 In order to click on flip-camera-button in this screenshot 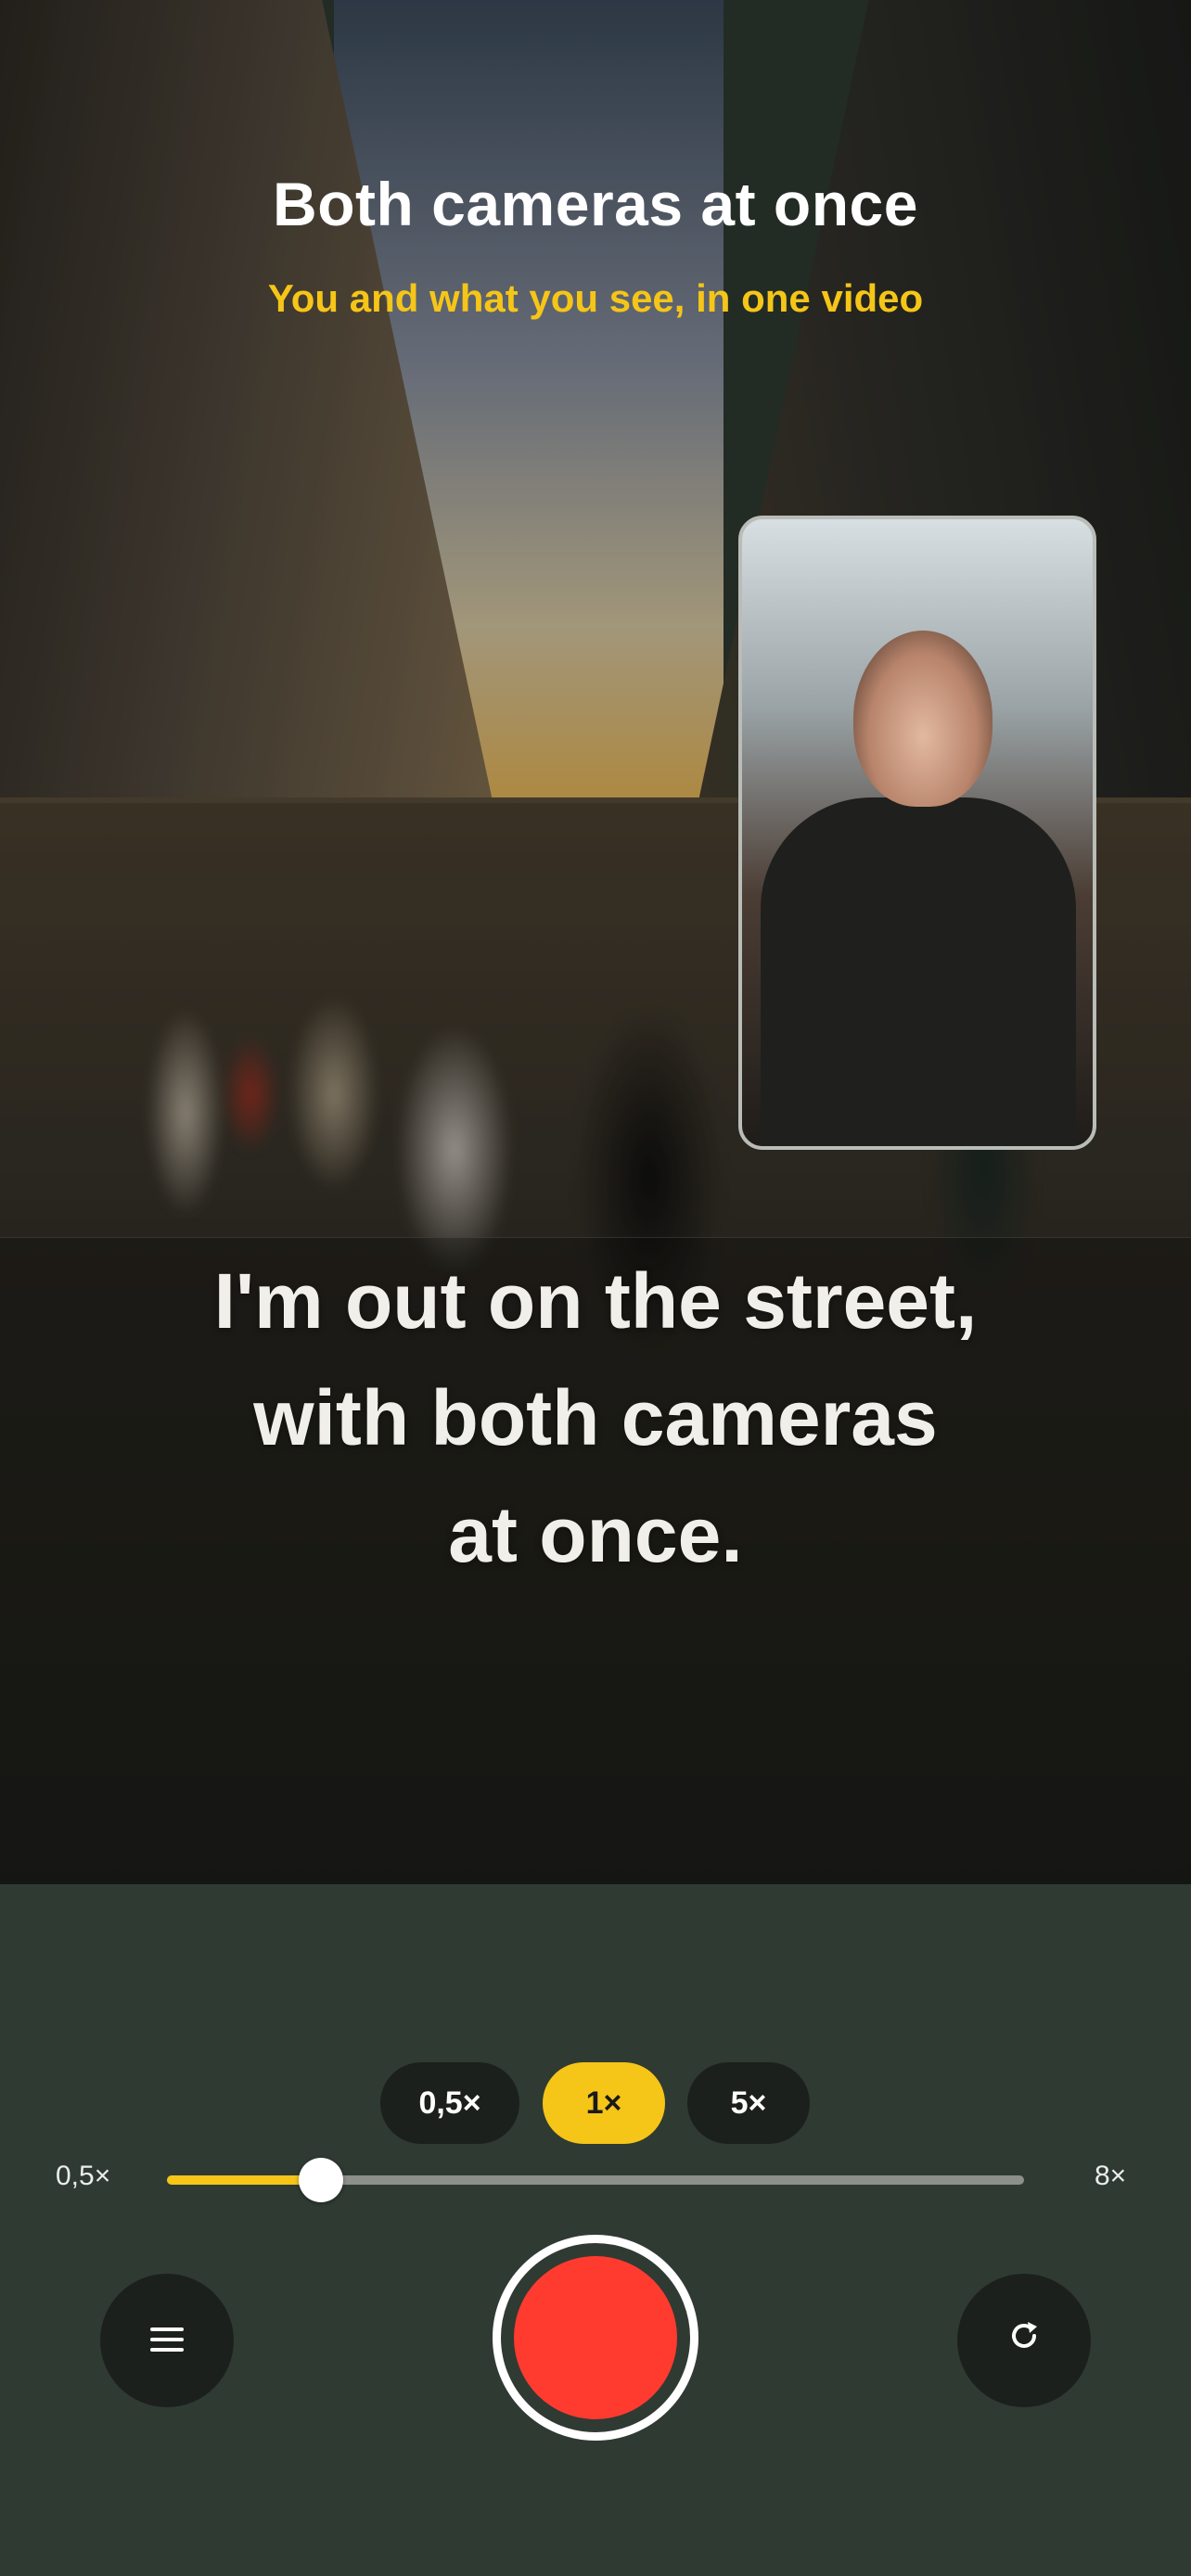, I will do `click(1024, 2340)`.